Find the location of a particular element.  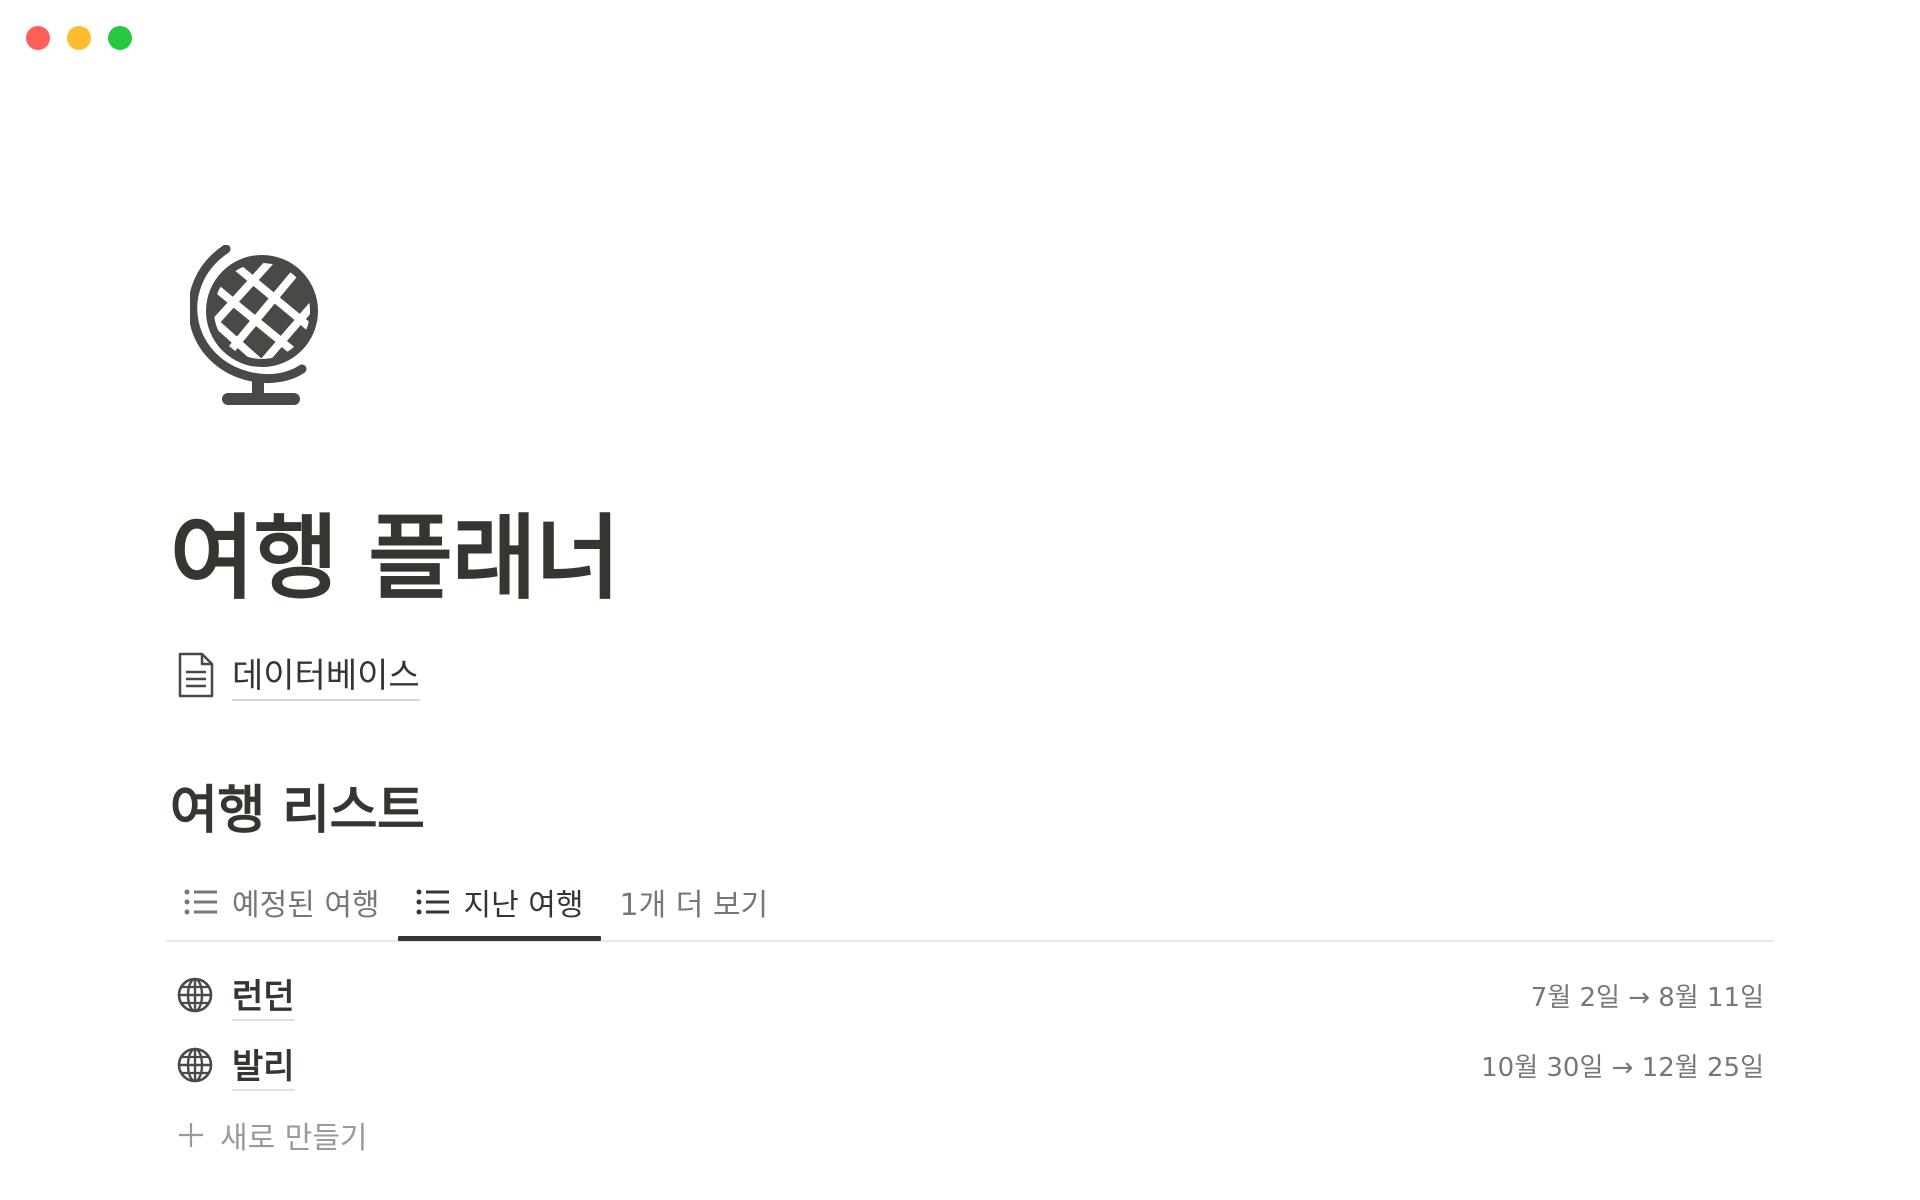

trip-name: 런던 is located at coordinates (263, 995).